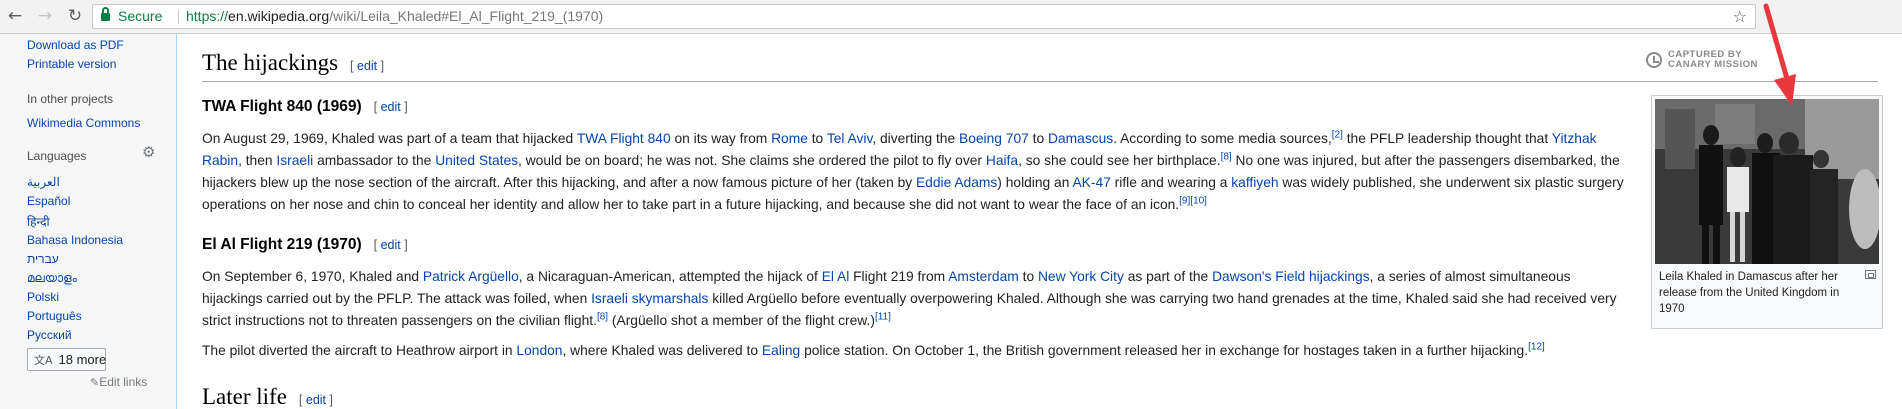 Image resolution: width=1902 pixels, height=409 pixels. What do you see at coordinates (123, 382) in the screenshot?
I see `edit-links-label: Edit links` at bounding box center [123, 382].